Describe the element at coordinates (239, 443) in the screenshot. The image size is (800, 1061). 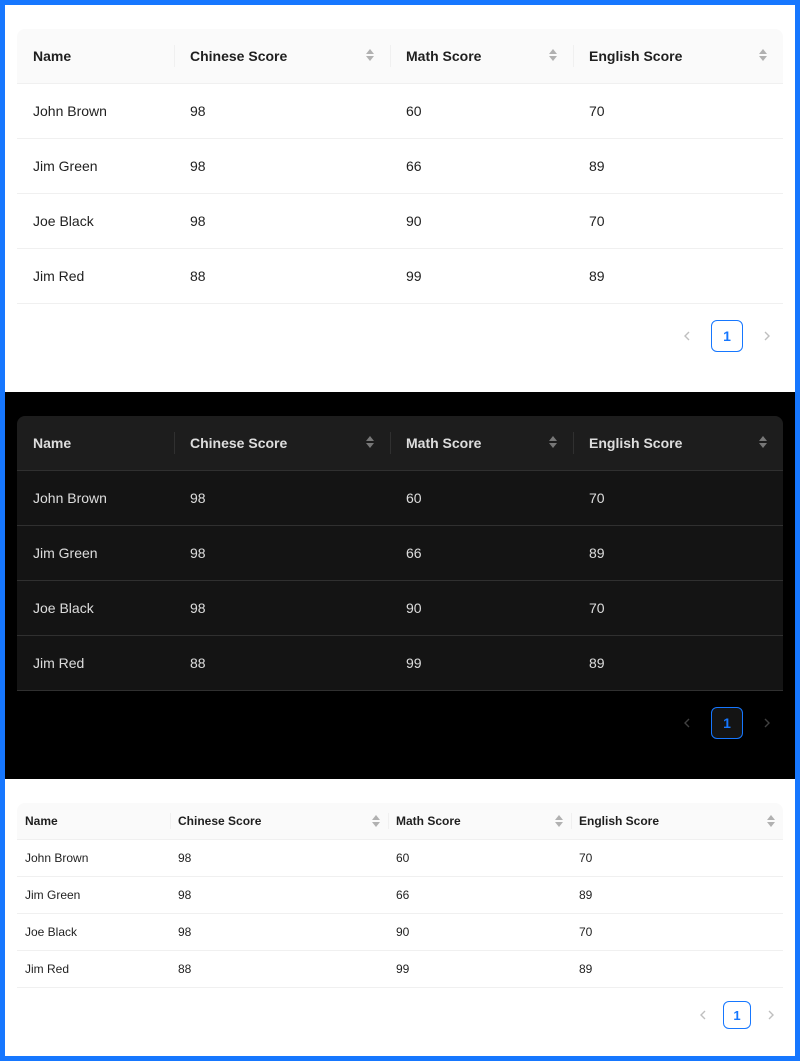
I see `column-header-label: Chinese Score` at that location.